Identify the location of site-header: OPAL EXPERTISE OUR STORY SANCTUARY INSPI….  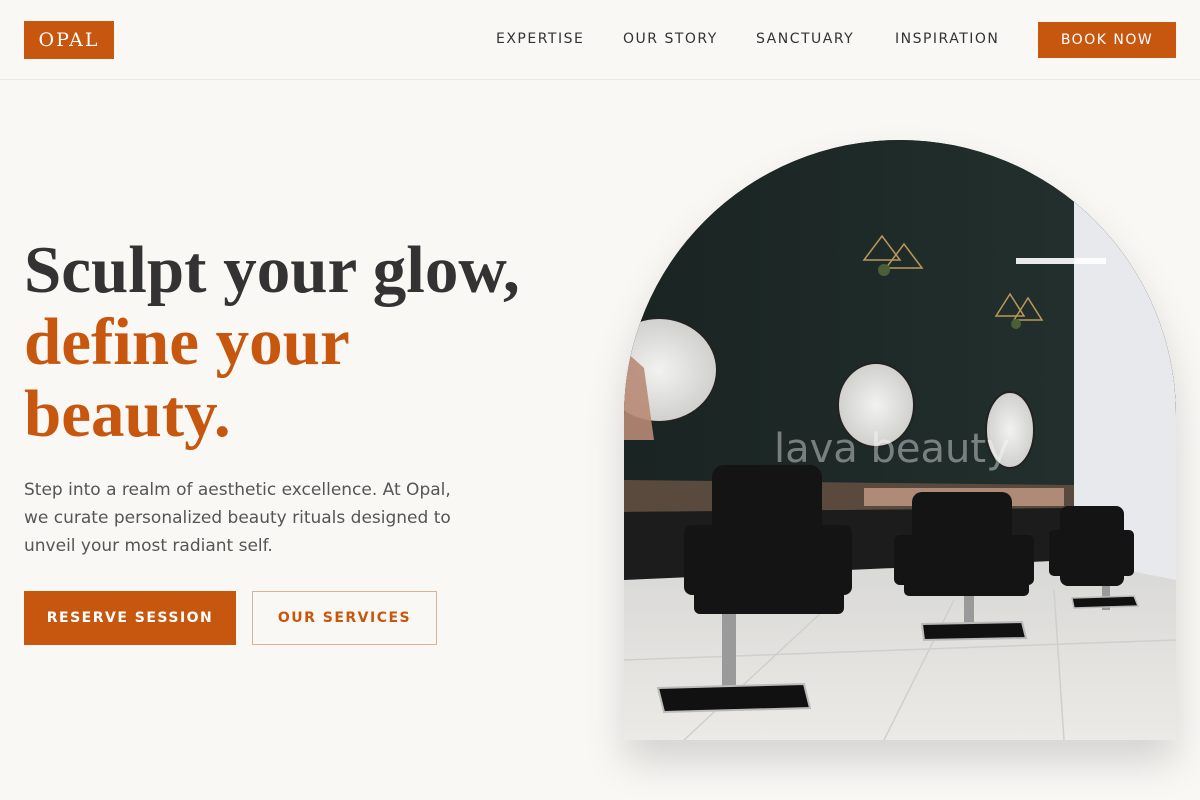
(600, 40).